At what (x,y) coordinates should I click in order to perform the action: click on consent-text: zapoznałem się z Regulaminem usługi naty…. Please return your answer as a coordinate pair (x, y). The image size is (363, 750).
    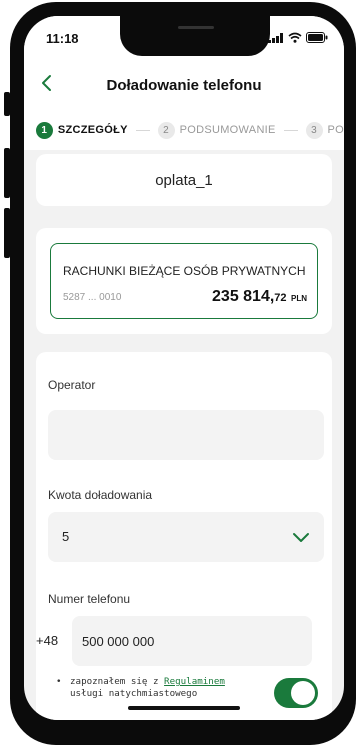
    Looking at the image, I should click on (147, 688).